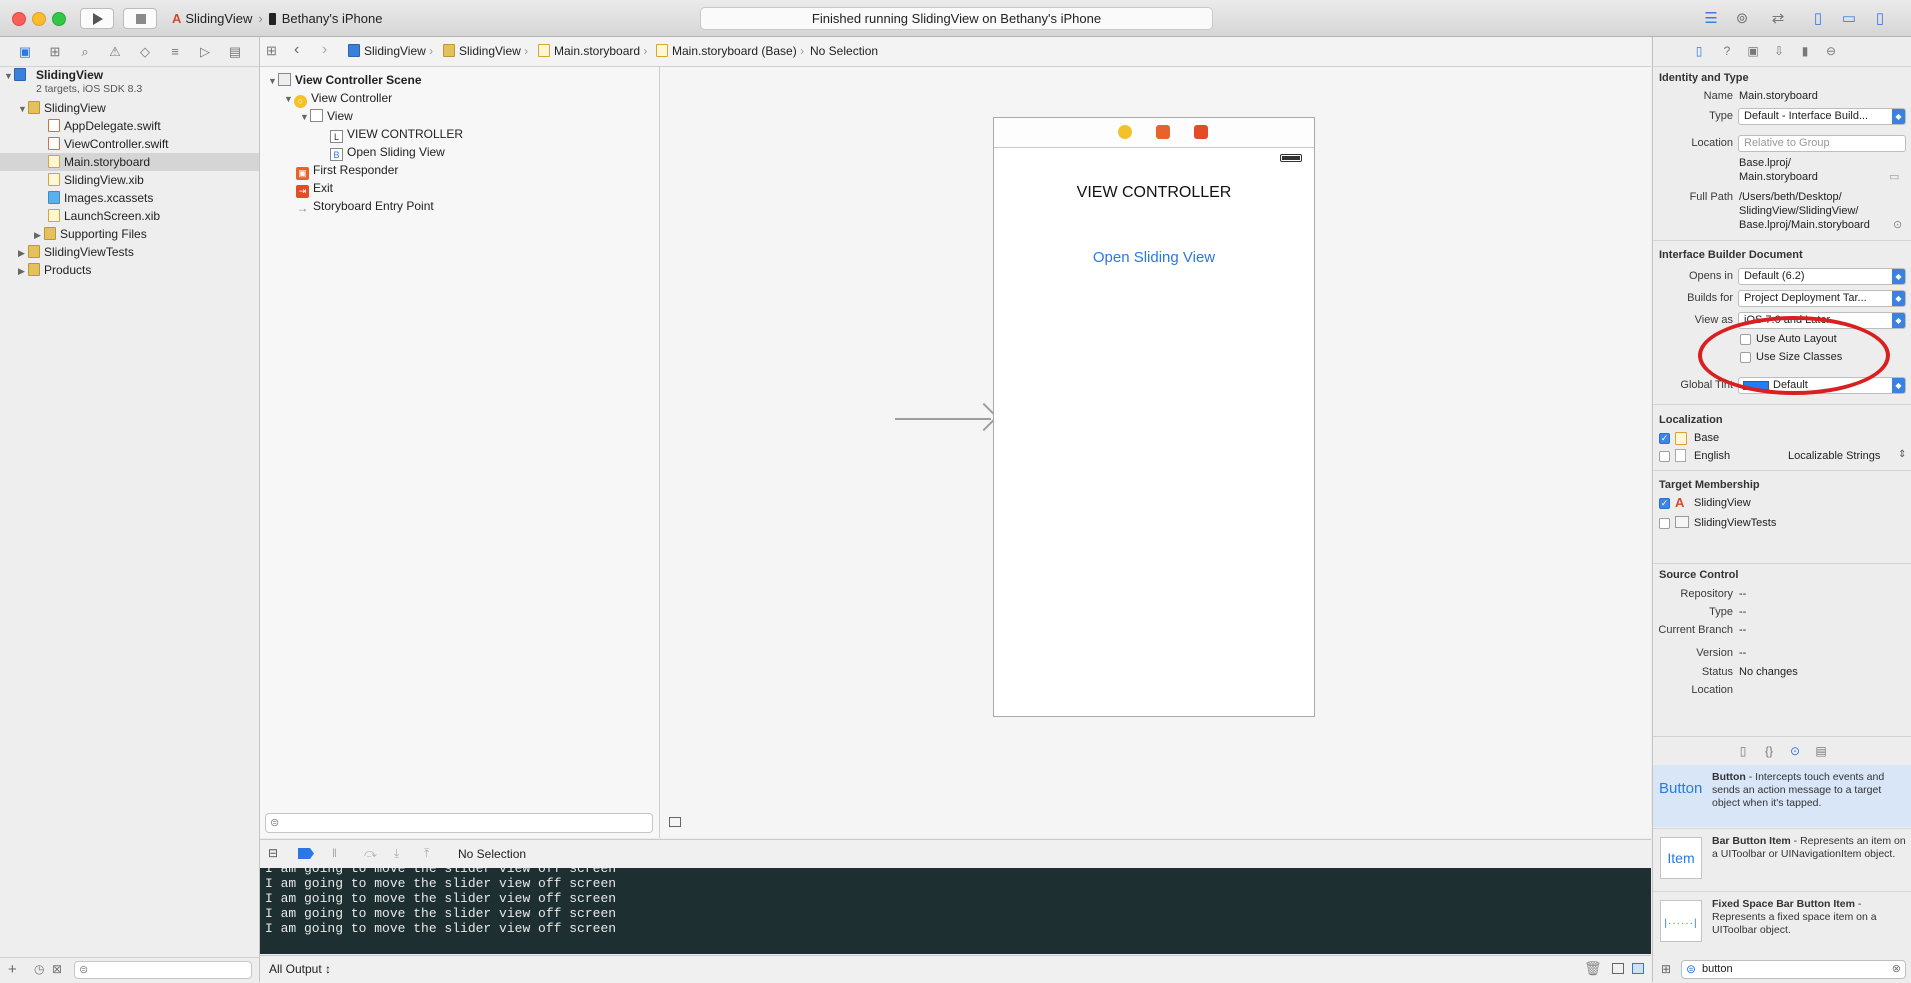 The image size is (1911, 983). What do you see at coordinates (1822, 116) in the screenshot?
I see `type-popup: Default - Interface Build... ◆` at bounding box center [1822, 116].